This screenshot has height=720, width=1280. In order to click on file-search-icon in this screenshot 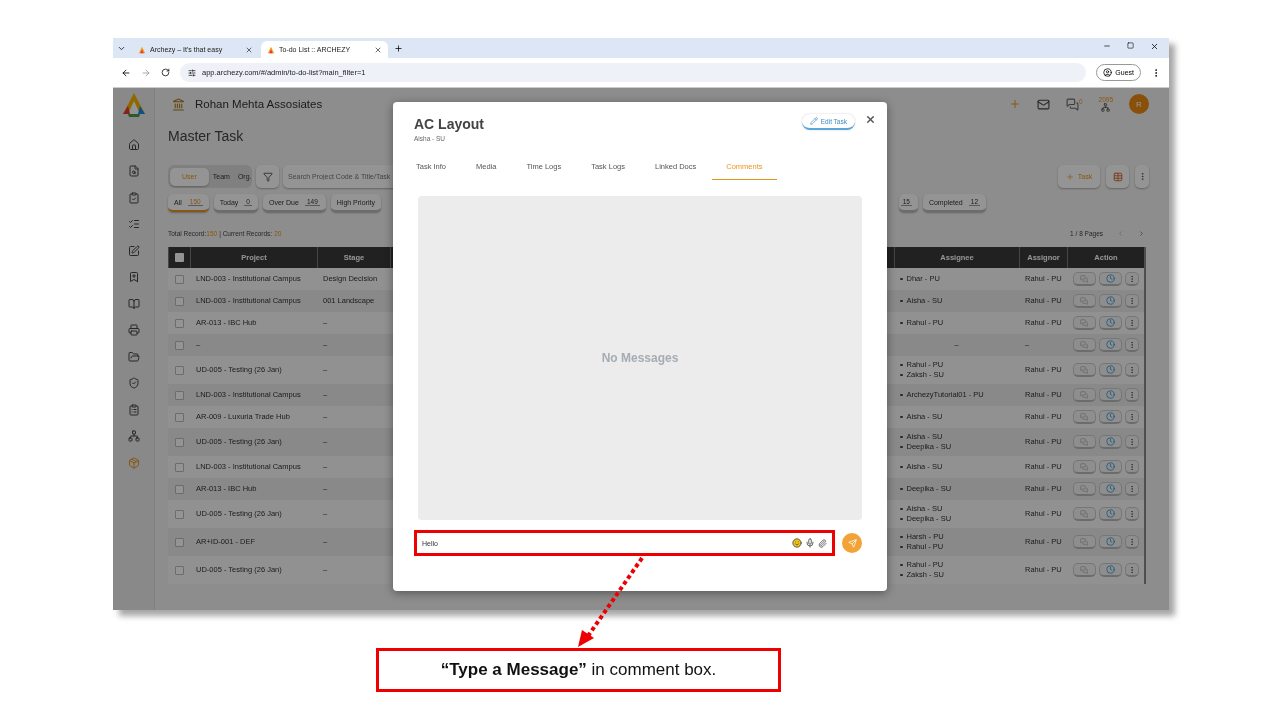, I will do `click(133, 171)`.